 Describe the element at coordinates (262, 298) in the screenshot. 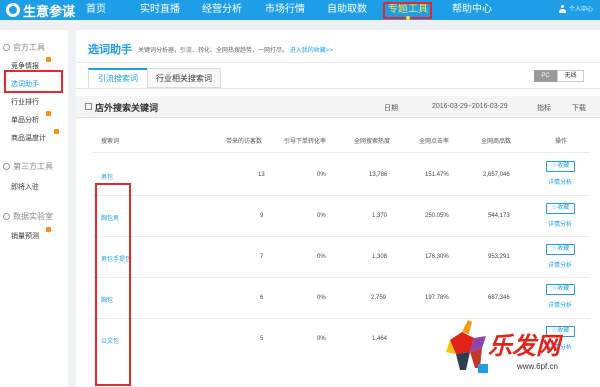

I see `cell-visitors: 6` at that location.